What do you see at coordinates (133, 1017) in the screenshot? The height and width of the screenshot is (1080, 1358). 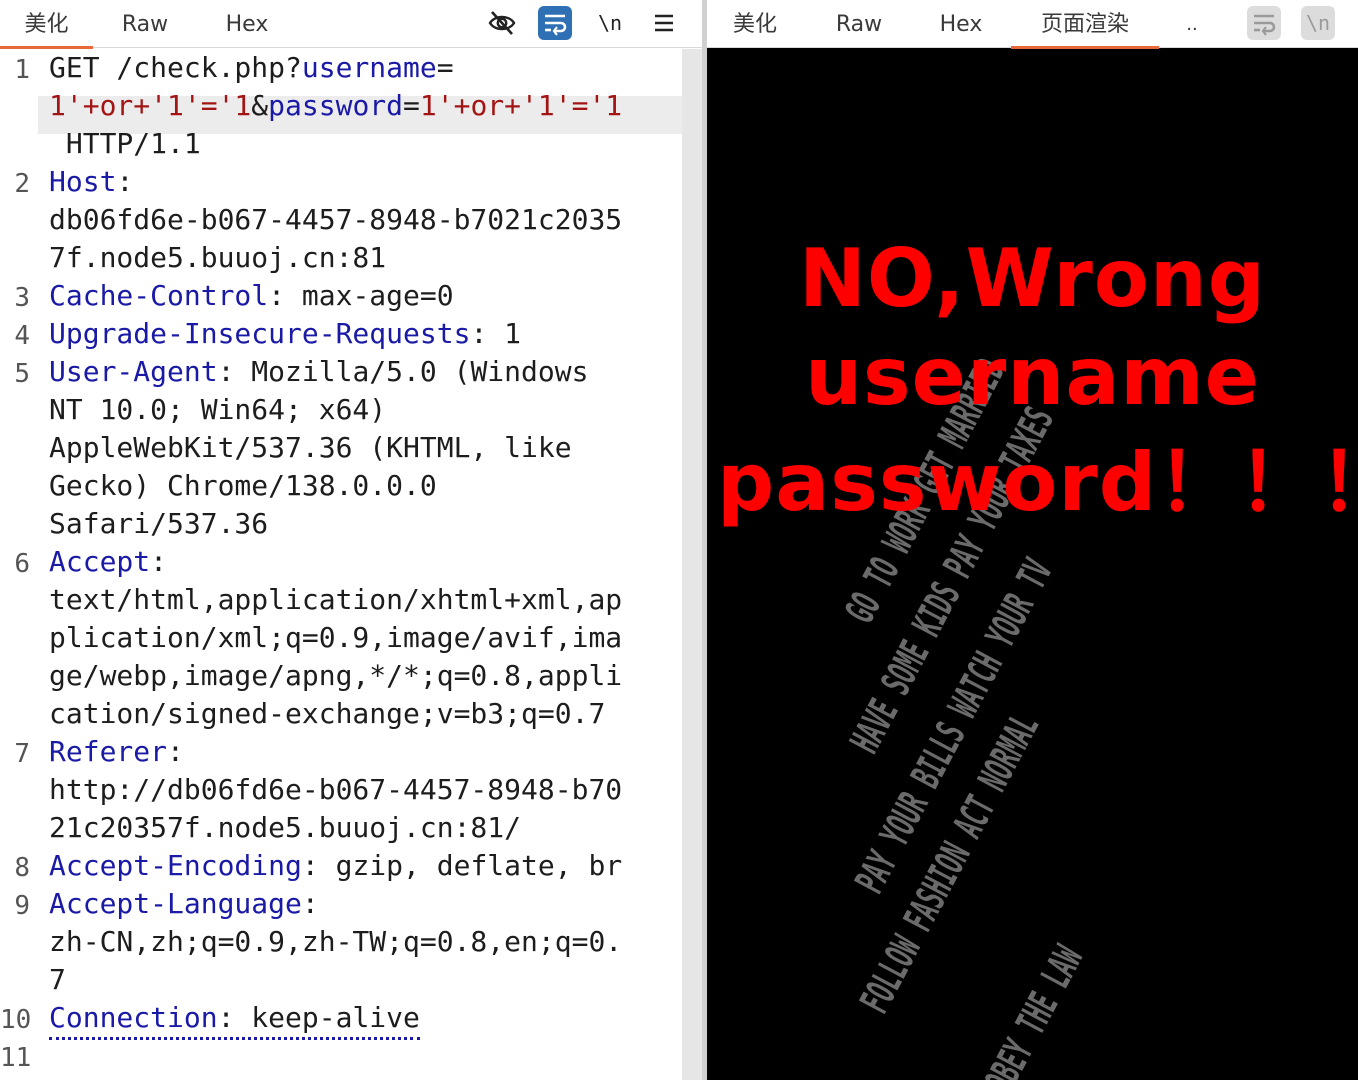 I see `header-key: Connection` at bounding box center [133, 1017].